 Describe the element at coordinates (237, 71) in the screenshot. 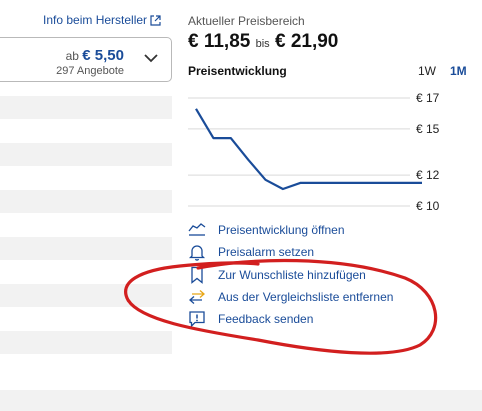

I see `chart-title: Preisentwicklung` at that location.